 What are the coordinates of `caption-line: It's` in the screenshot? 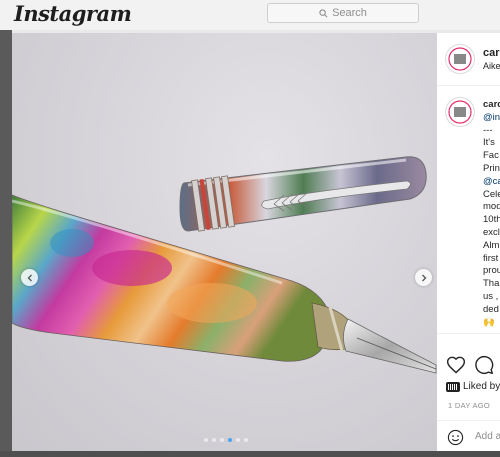 It's located at (489, 143).